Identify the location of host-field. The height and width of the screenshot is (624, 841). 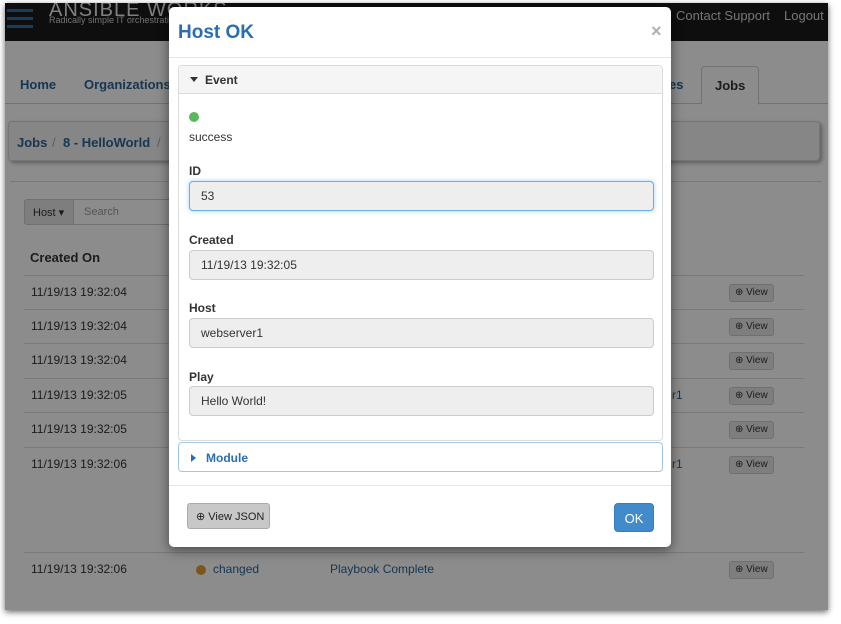
(421, 333).